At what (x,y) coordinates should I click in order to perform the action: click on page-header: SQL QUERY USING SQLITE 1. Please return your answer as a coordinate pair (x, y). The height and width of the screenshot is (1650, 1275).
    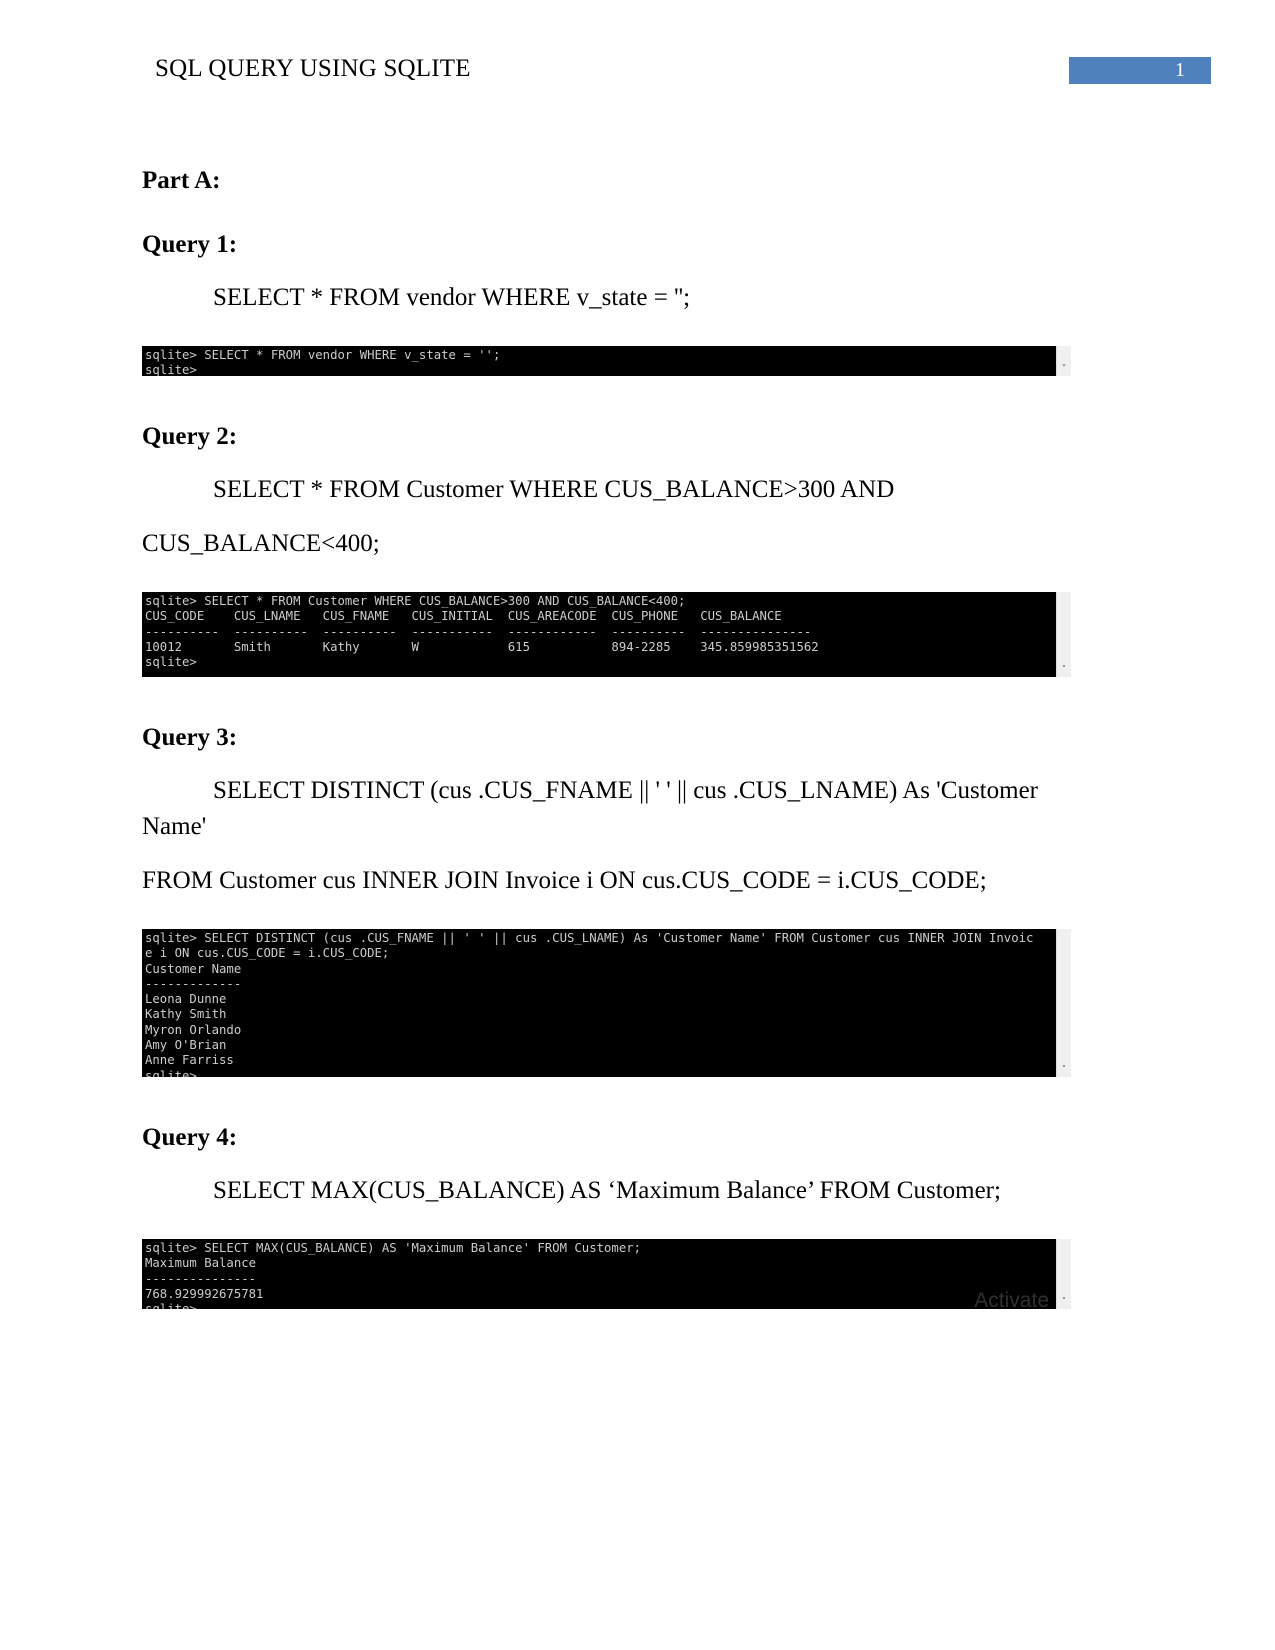
    Looking at the image, I should click on (637, 72).